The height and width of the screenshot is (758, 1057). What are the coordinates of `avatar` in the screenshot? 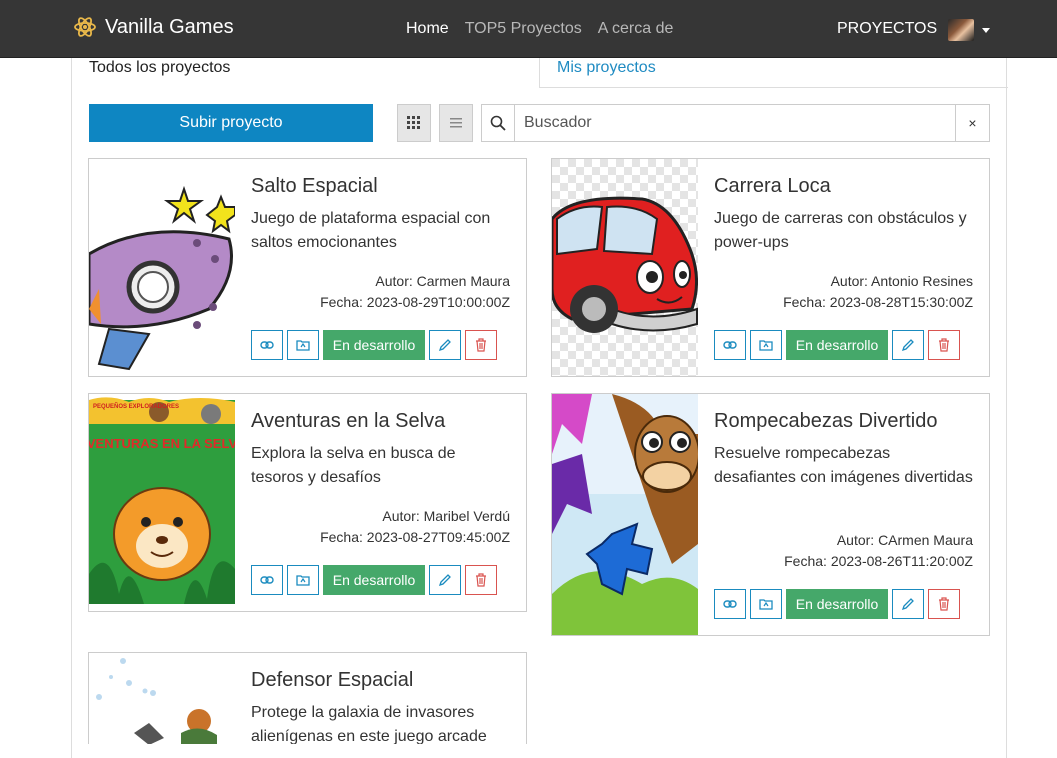 It's located at (961, 30).